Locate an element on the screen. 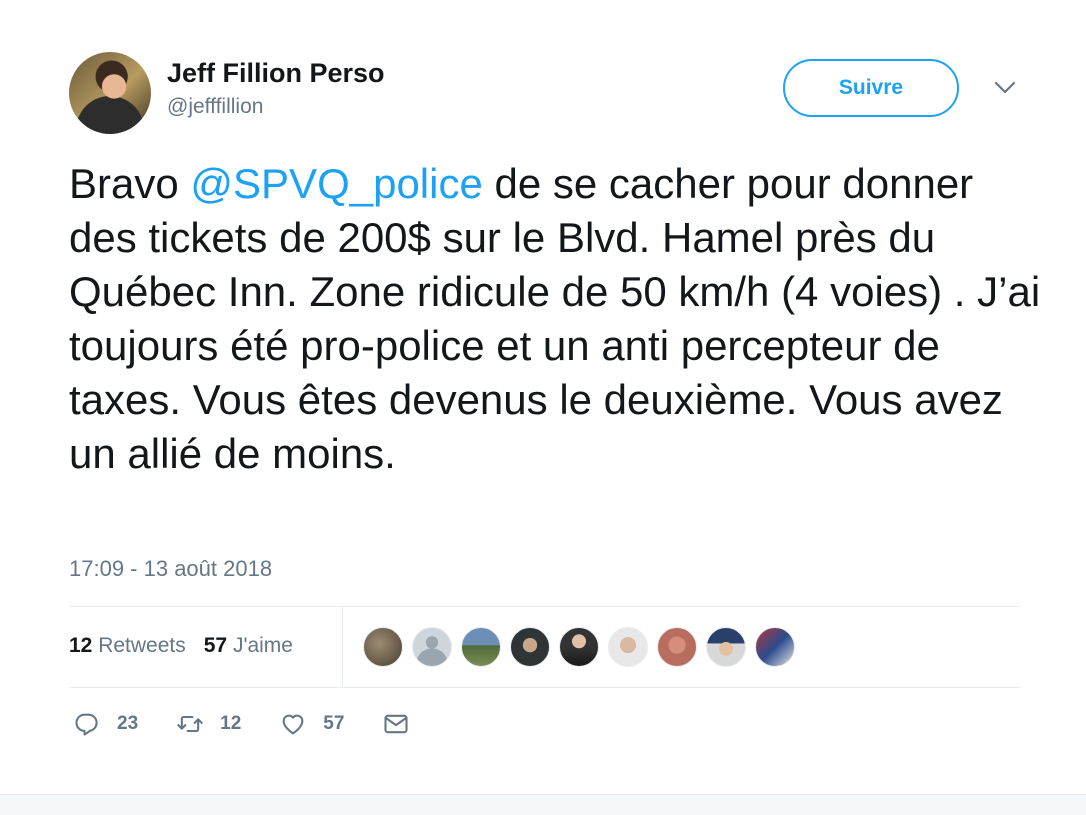 The width and height of the screenshot is (1086, 815). liker-avatars is located at coordinates (583, 647).